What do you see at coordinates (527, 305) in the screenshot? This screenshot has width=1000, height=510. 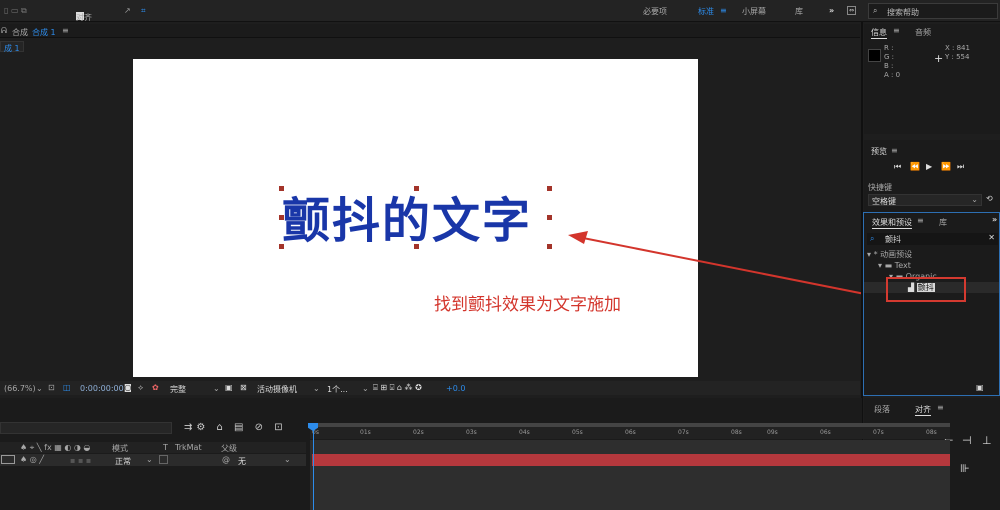 I see `annotation-text: 找到颤抖效果为文字施加` at bounding box center [527, 305].